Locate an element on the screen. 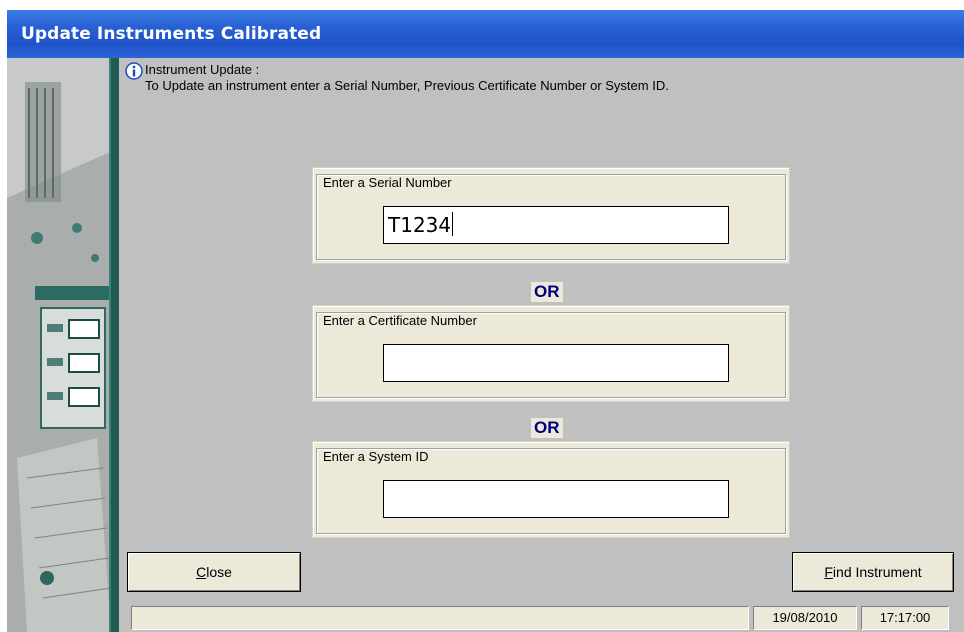  system-id-input is located at coordinates (556, 499).